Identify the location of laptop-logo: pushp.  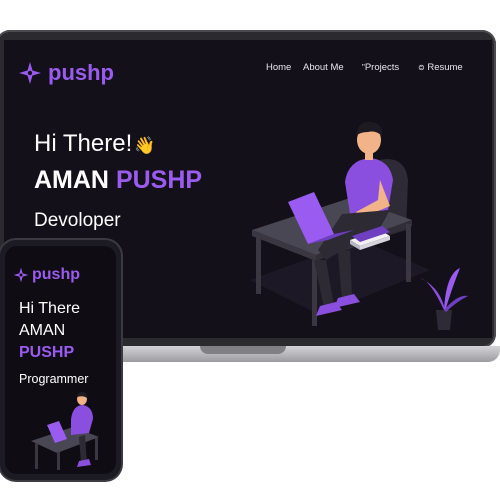
(66, 73).